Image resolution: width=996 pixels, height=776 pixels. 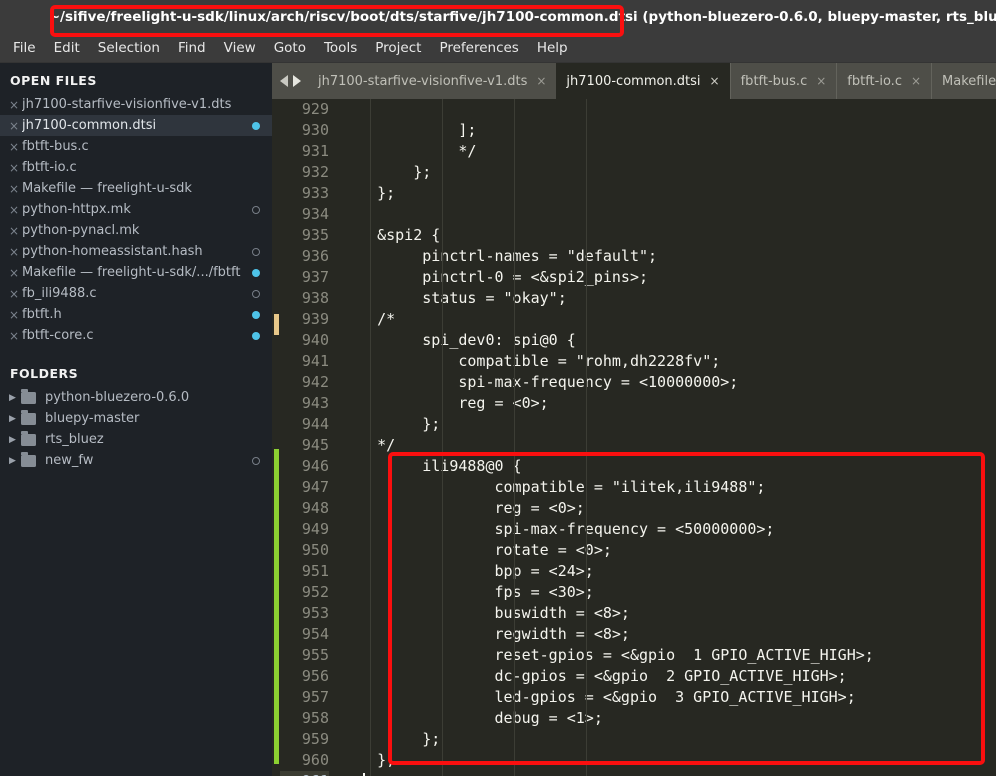 I want to click on menu-item-view: View, so click(x=240, y=48).